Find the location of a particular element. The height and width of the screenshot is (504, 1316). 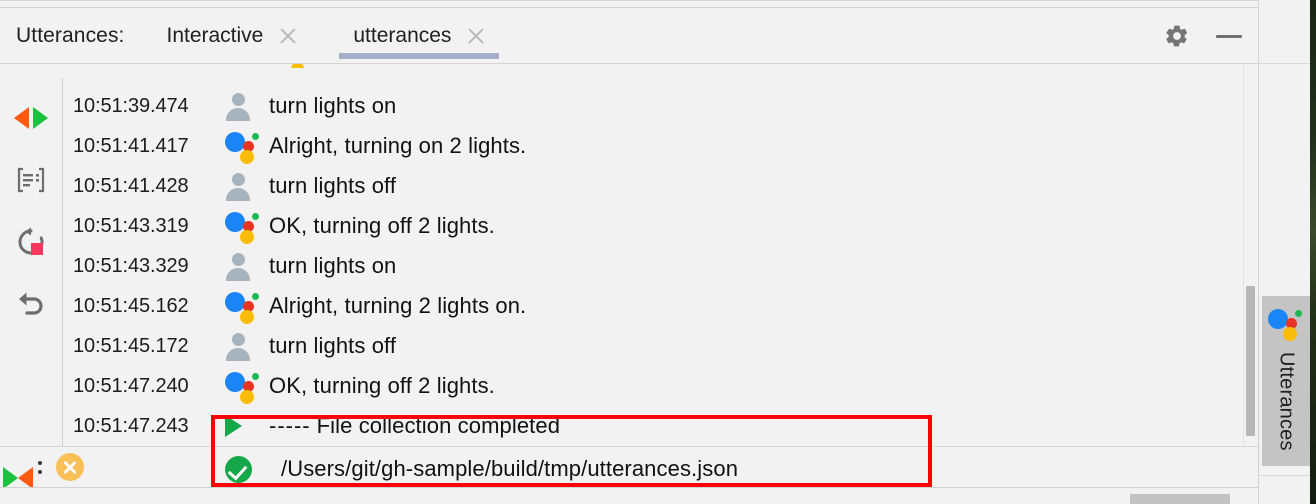

prev-next-occurrence-icon is located at coordinates (31, 118).